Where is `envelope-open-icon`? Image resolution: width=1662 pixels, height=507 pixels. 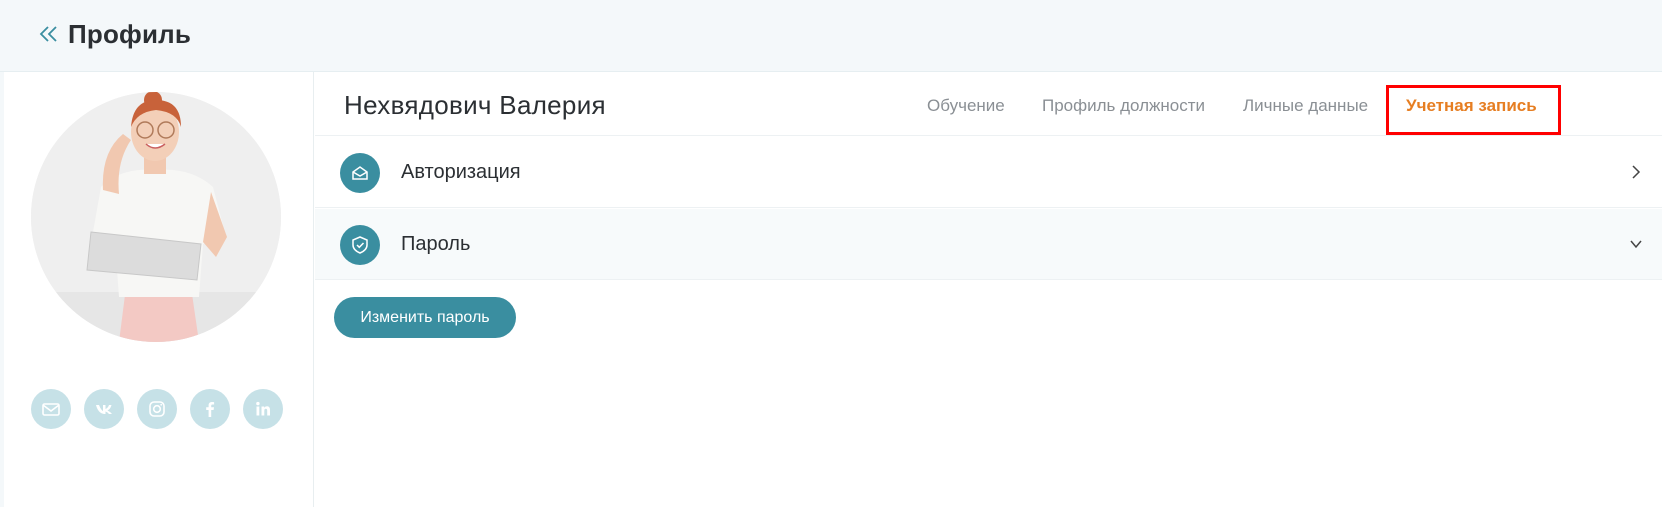
envelope-open-icon is located at coordinates (360, 173).